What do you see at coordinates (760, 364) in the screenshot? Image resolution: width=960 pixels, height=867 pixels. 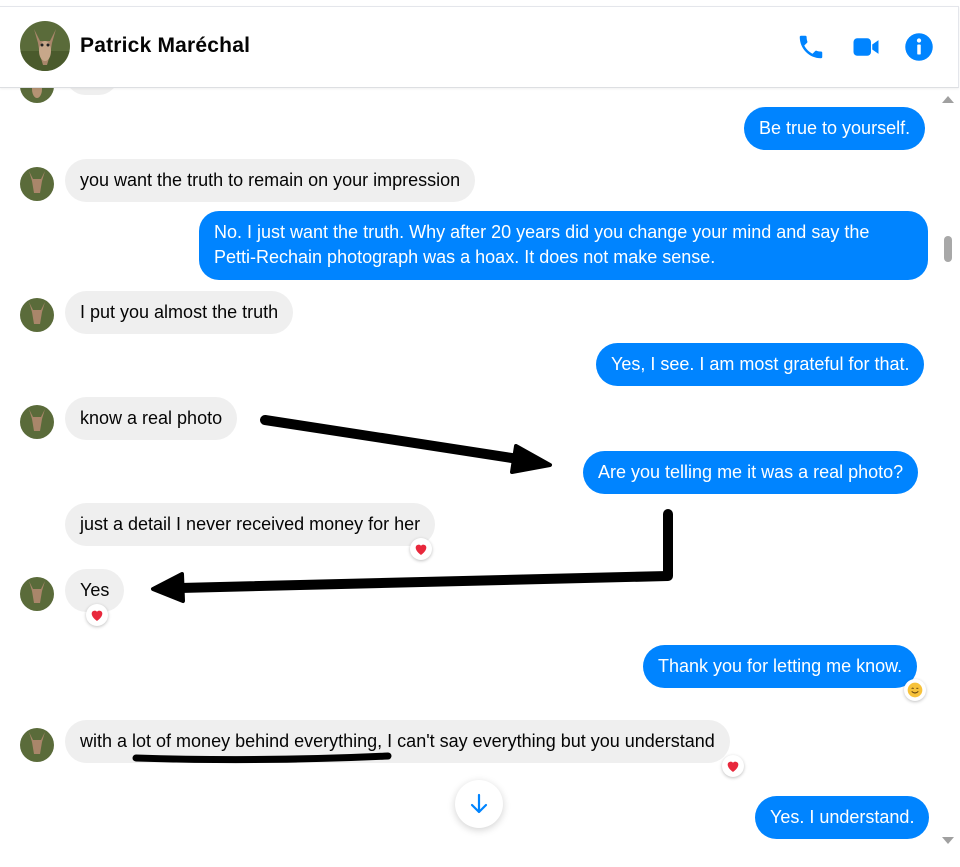 I see `message-bubble-outgoing: Yes, I see. I am most grateful for that.` at bounding box center [760, 364].